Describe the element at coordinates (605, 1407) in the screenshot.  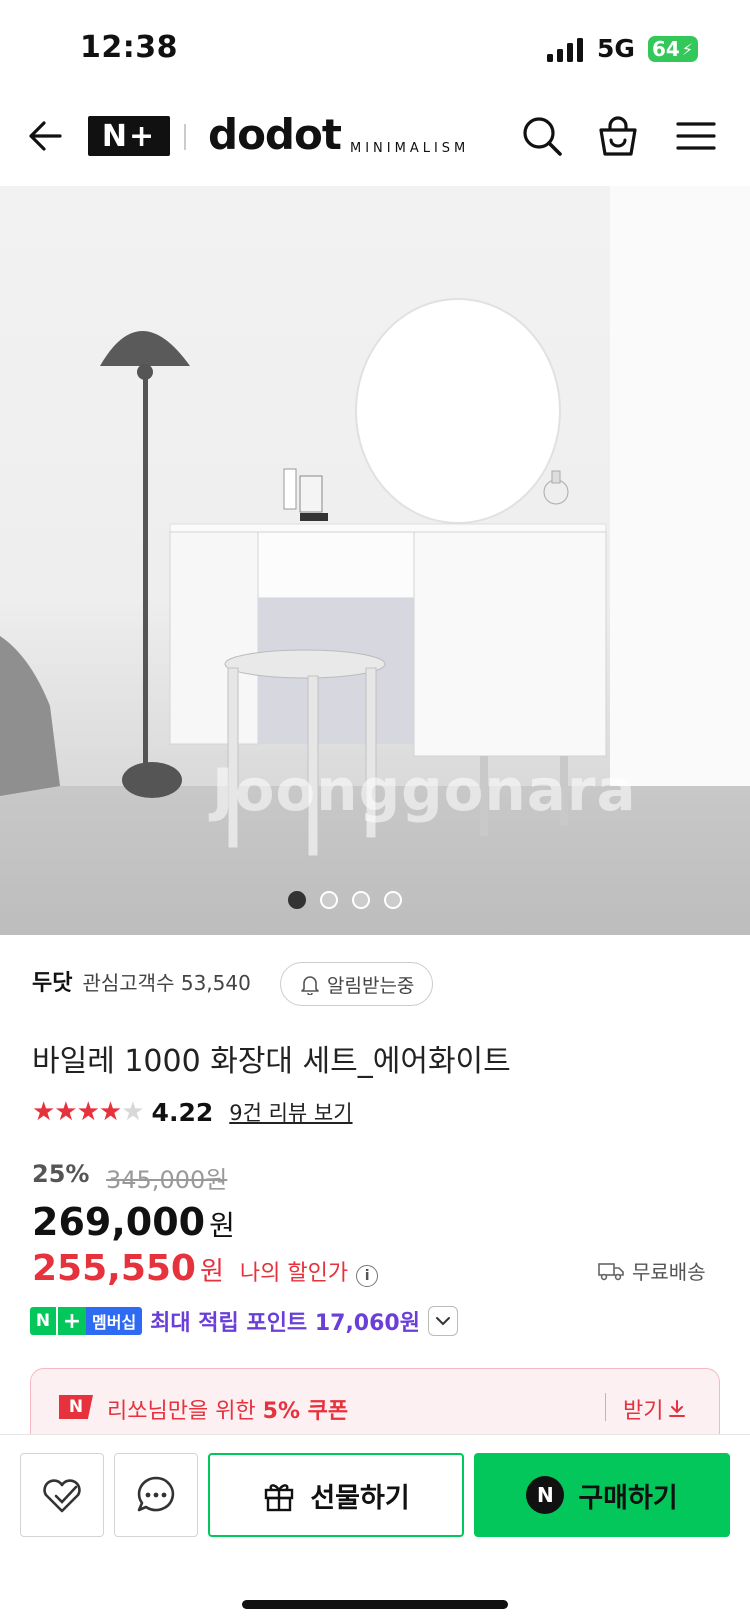
I see `coupon-divider` at that location.